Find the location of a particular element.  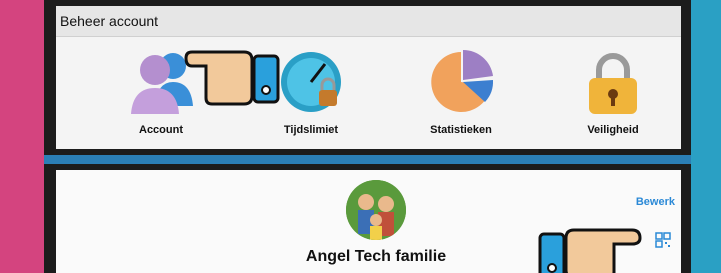

page-title: Beheer account is located at coordinates (368, 21).